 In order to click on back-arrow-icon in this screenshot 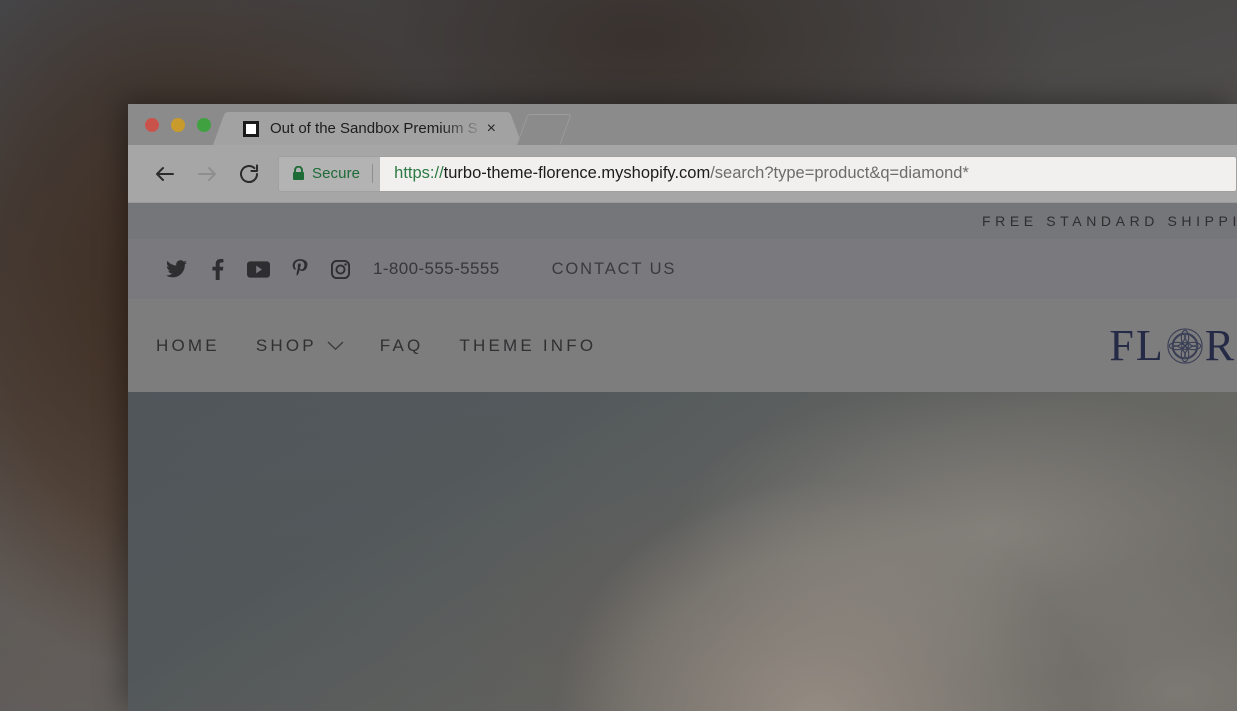, I will do `click(165, 174)`.